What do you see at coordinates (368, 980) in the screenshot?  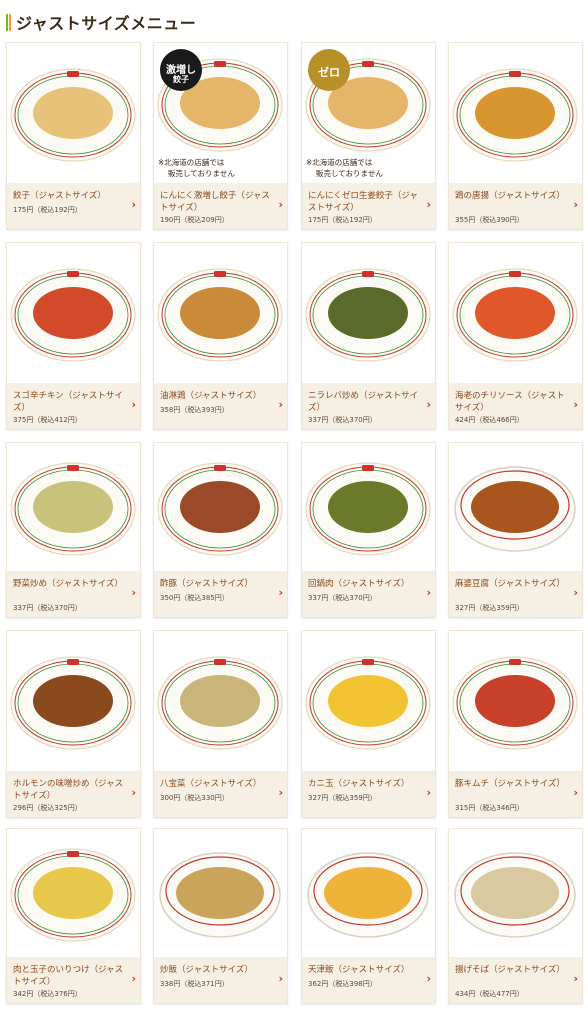 I see `menu-card-info: 天津飯（ジャストサイズ） 362円（税込398円） ›` at bounding box center [368, 980].